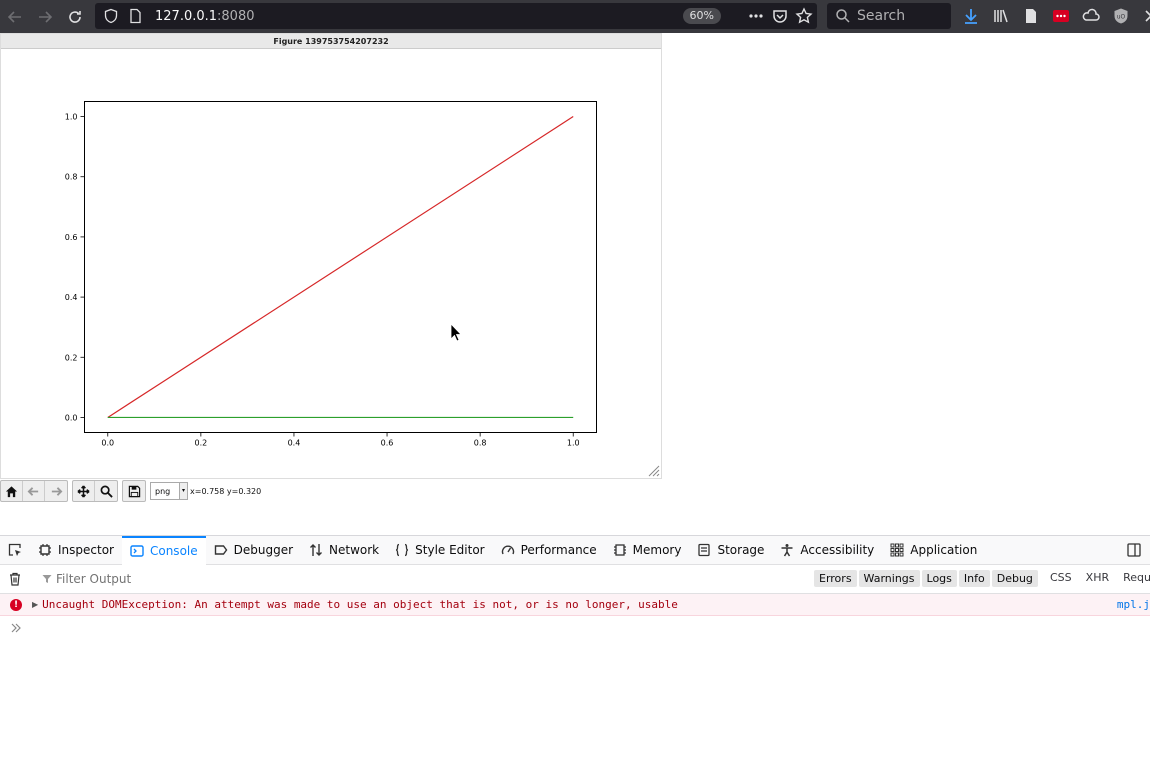 This screenshot has height=763, width=1150. I want to click on shield-icon, so click(111, 16).